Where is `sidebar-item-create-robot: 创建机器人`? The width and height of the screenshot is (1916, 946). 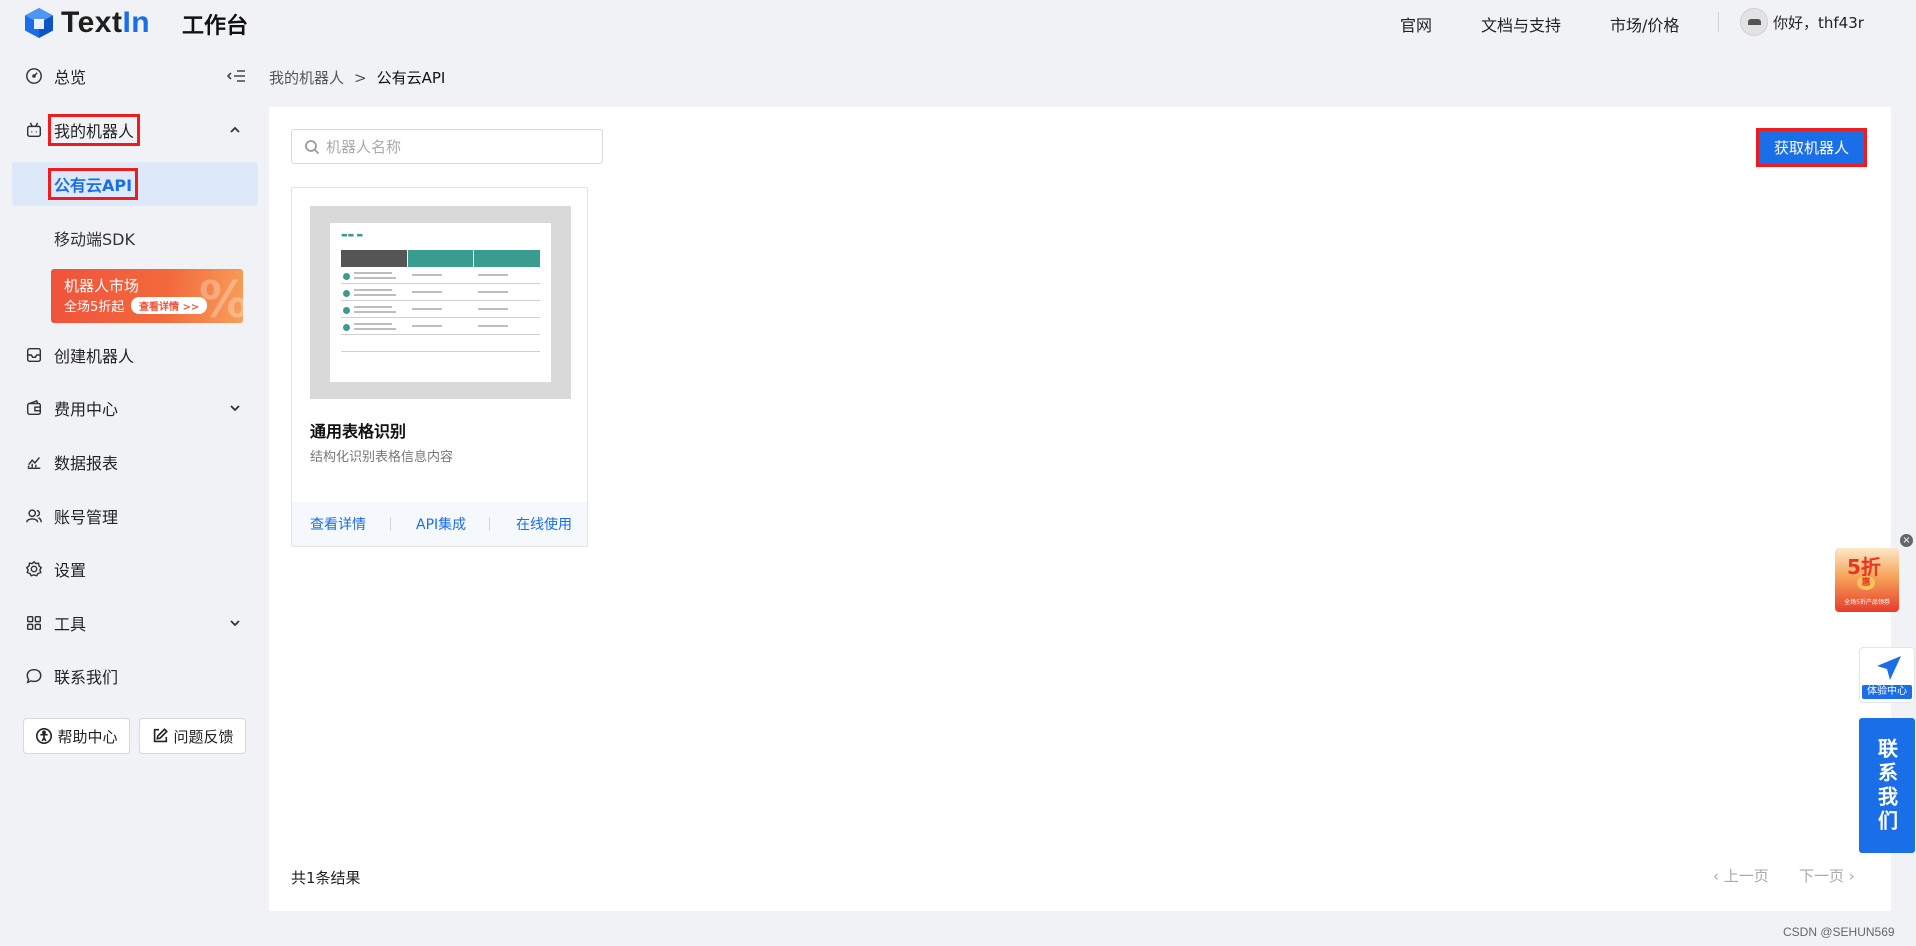 sidebar-item-create-robot: 创建机器人 is located at coordinates (135, 355).